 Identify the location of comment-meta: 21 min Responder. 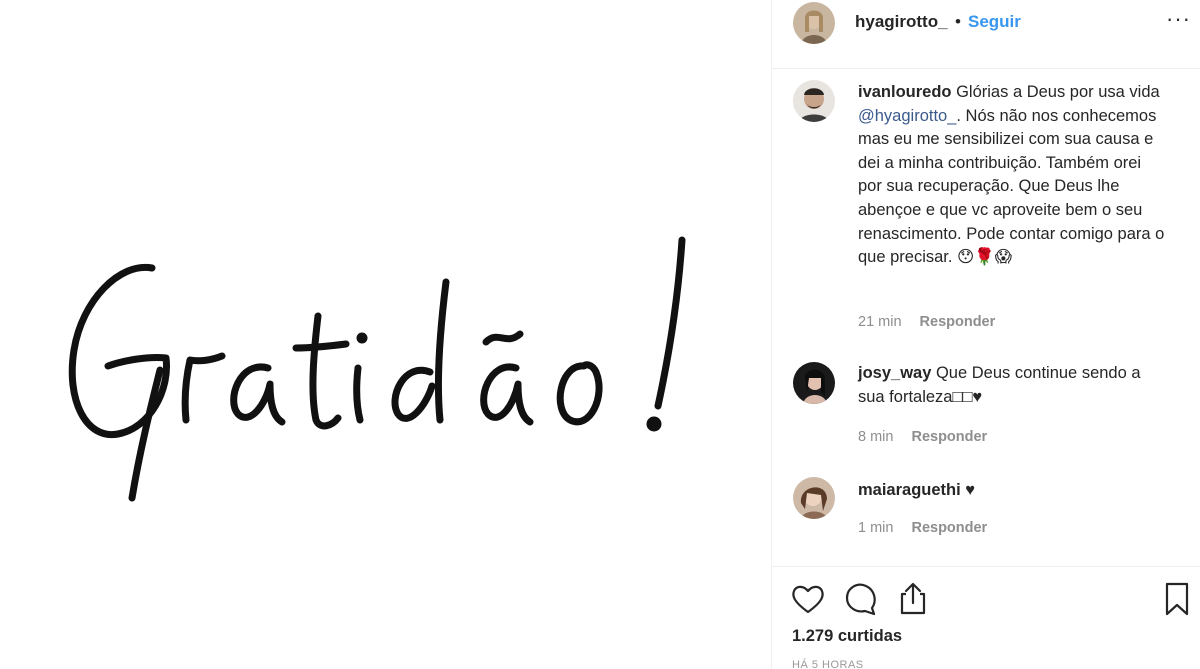
(926, 322).